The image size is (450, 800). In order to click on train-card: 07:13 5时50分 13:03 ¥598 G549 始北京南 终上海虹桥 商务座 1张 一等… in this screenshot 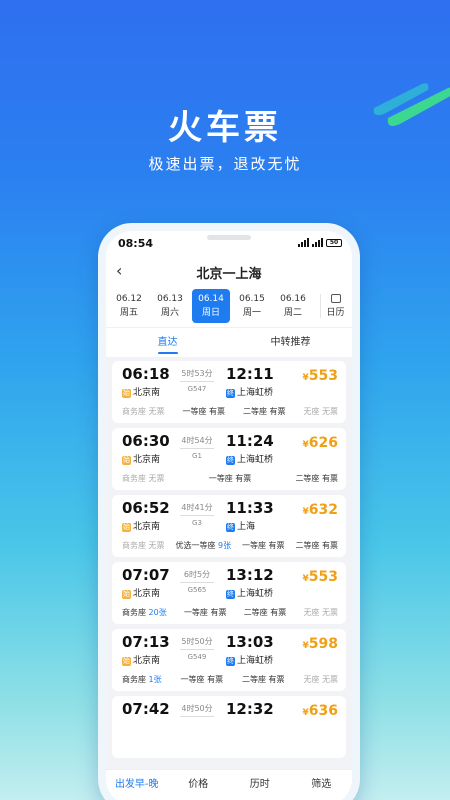, I will do `click(229, 660)`.